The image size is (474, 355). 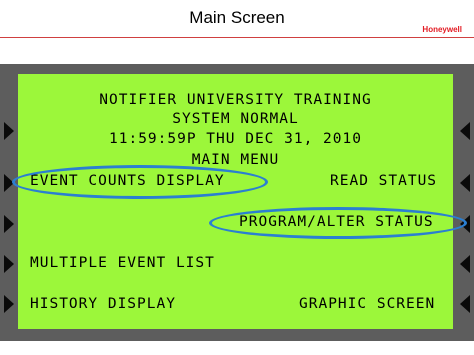 What do you see at coordinates (140, 182) in the screenshot?
I see `highlight-ring-event-counts` at bounding box center [140, 182].